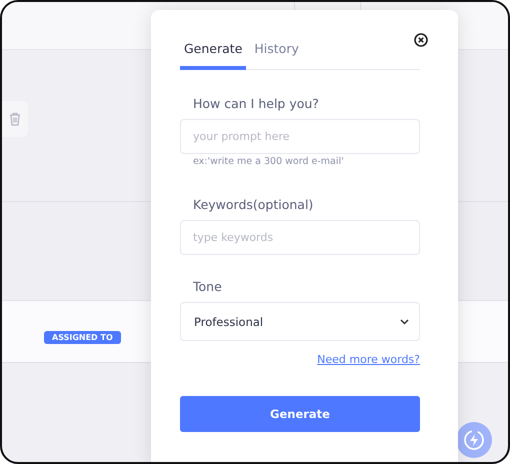 The width and height of the screenshot is (510, 464). What do you see at coordinates (300, 414) in the screenshot?
I see `generate-button: Generate` at bounding box center [300, 414].